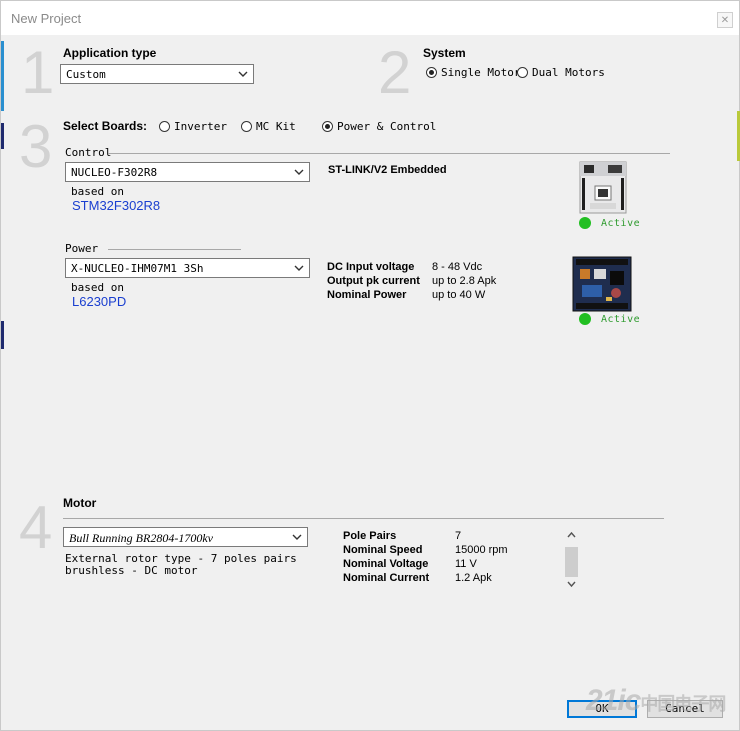 This screenshot has height=731, width=740. What do you see at coordinates (386, 578) in the screenshot?
I see `spec-key: Nominal Current` at bounding box center [386, 578].